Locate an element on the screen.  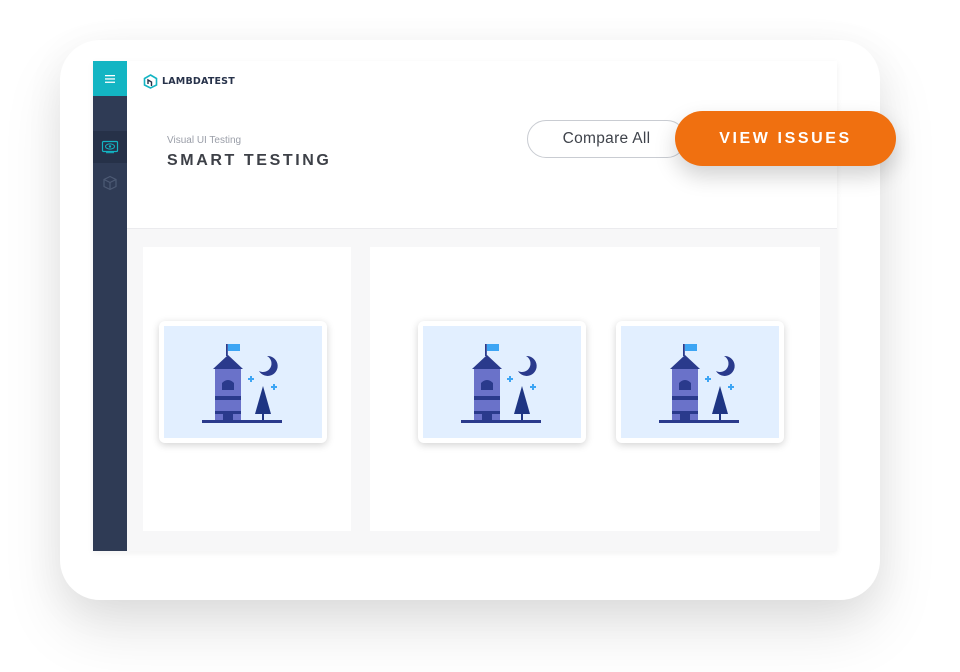
sidebar is located at coordinates (110, 306).